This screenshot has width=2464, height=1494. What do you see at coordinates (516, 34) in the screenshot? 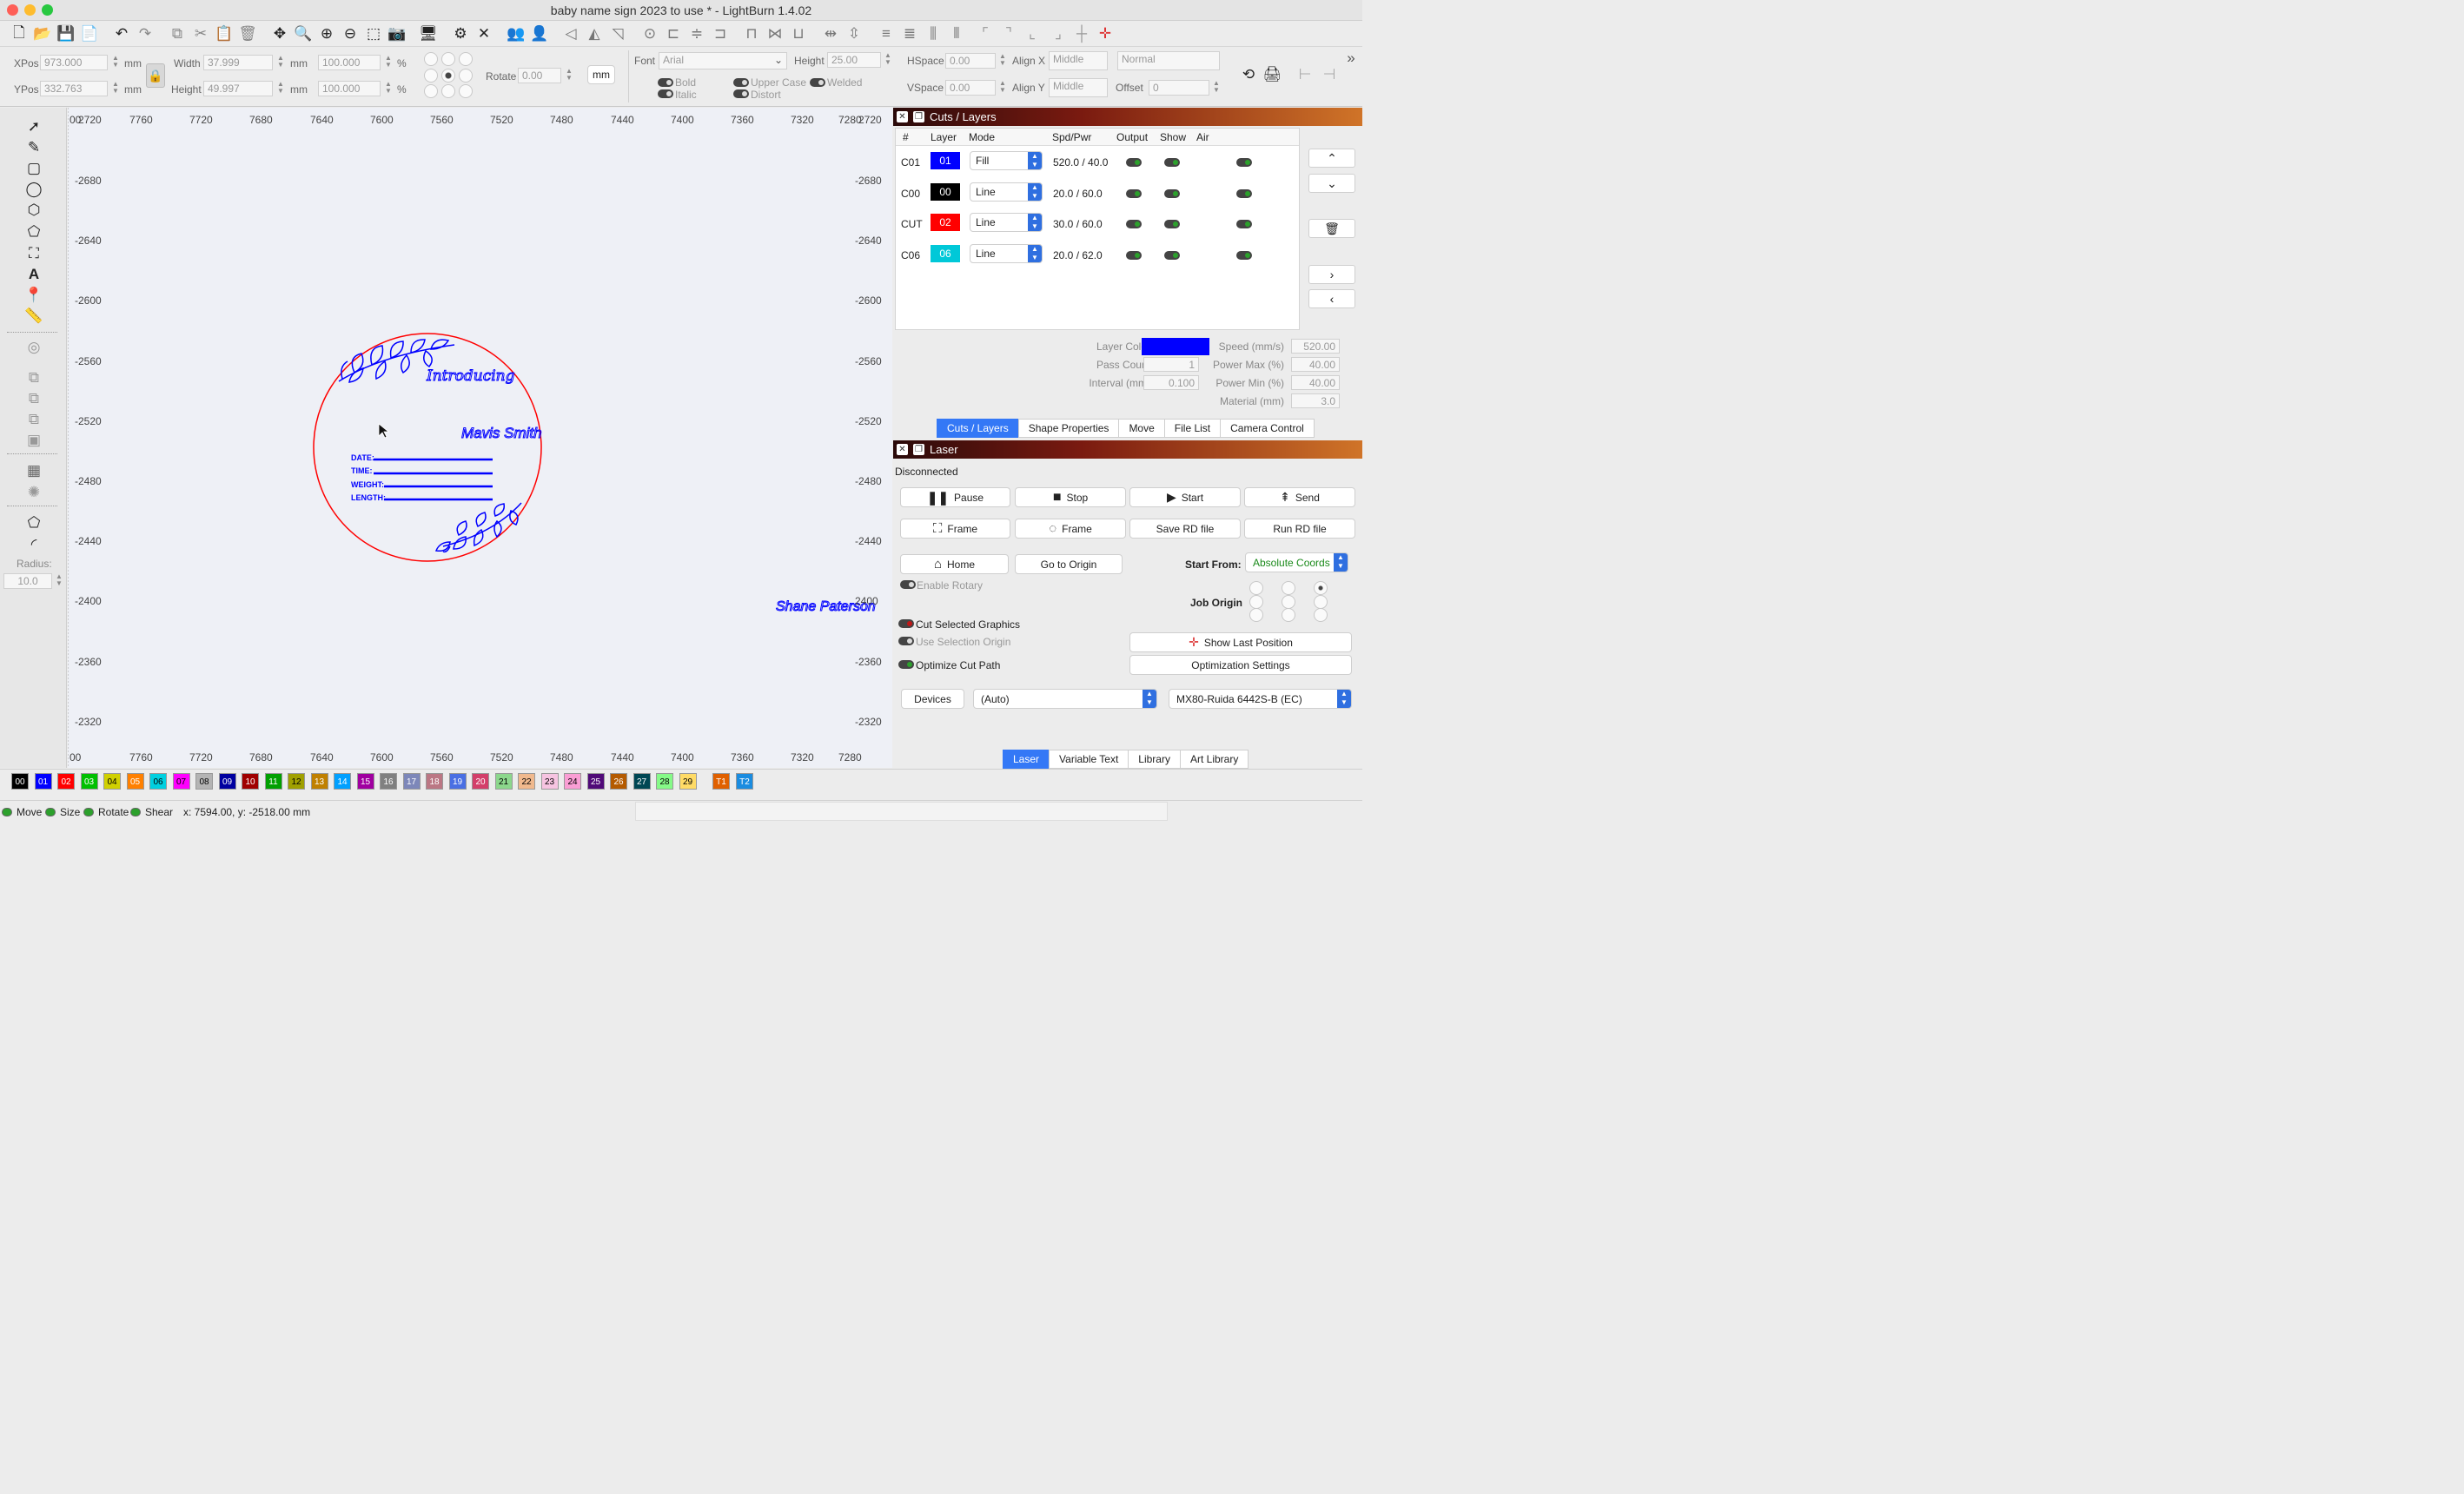
I see `group-icon: 👥` at bounding box center [516, 34].